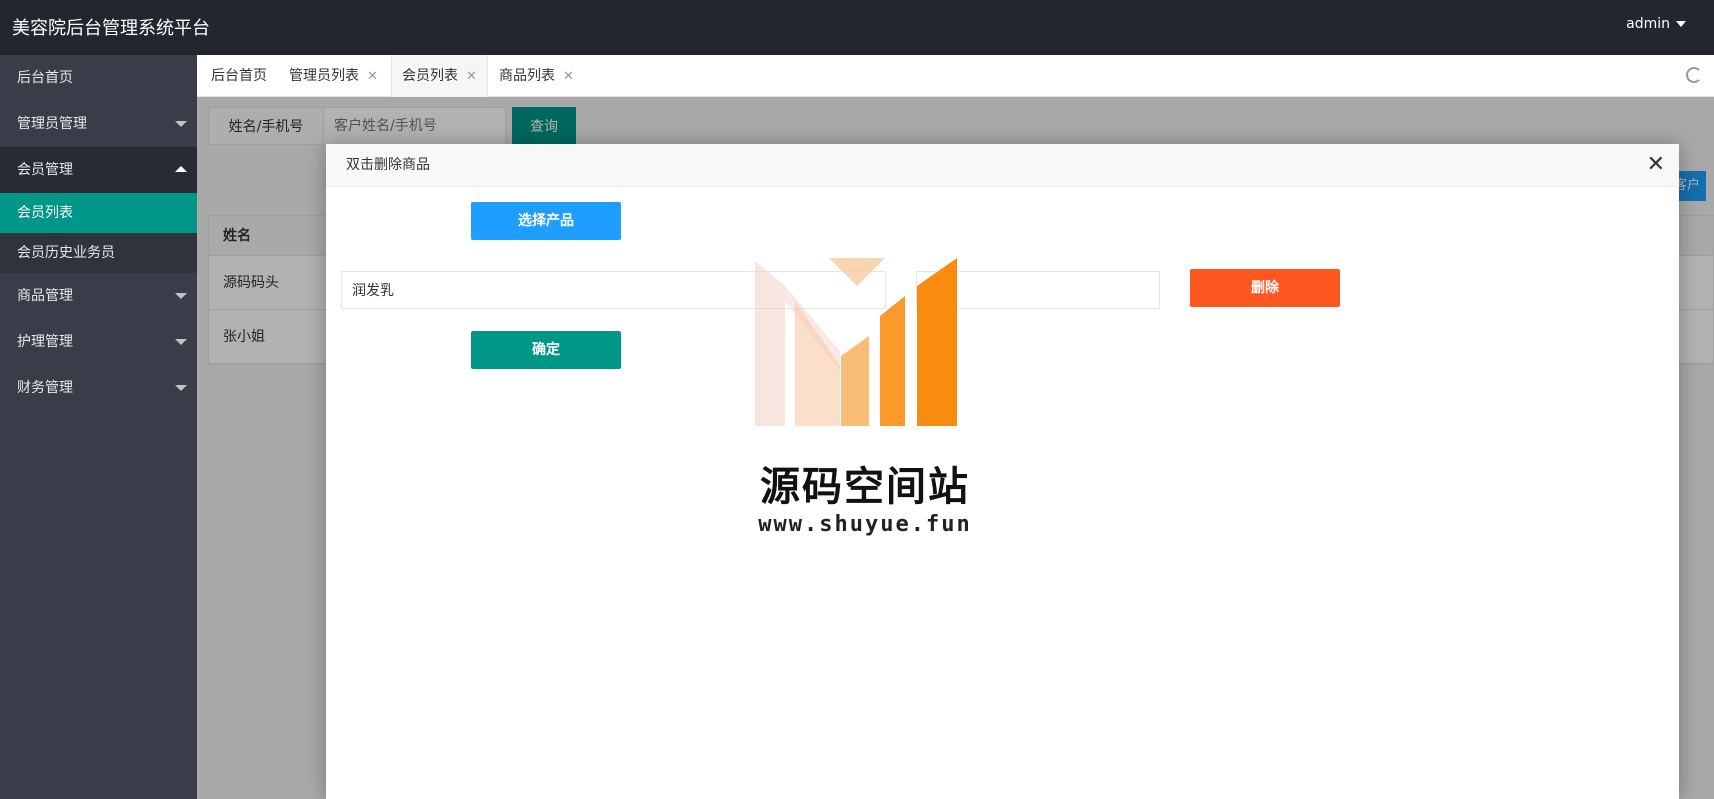 The image size is (1714, 799). Describe the element at coordinates (865, 487) in the screenshot. I see `watermark-name: 源码空间站` at that location.